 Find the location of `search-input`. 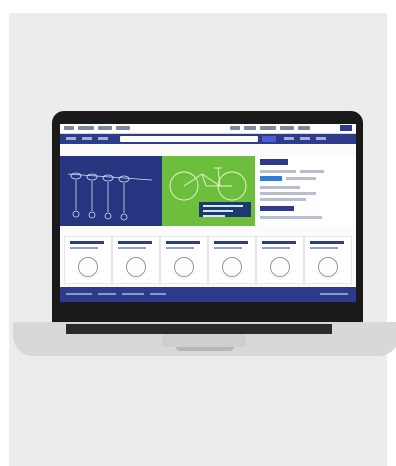

search-input is located at coordinates (189, 139).